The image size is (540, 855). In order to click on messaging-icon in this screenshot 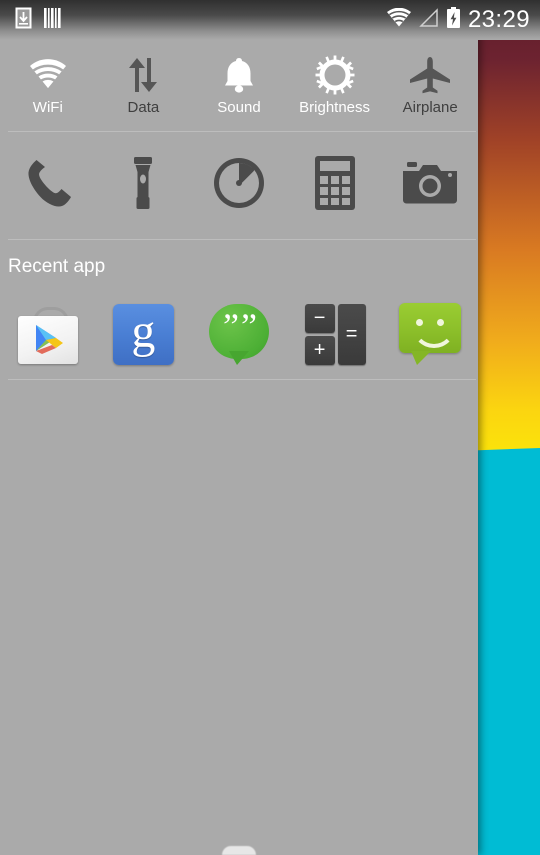, I will do `click(430, 334)`.